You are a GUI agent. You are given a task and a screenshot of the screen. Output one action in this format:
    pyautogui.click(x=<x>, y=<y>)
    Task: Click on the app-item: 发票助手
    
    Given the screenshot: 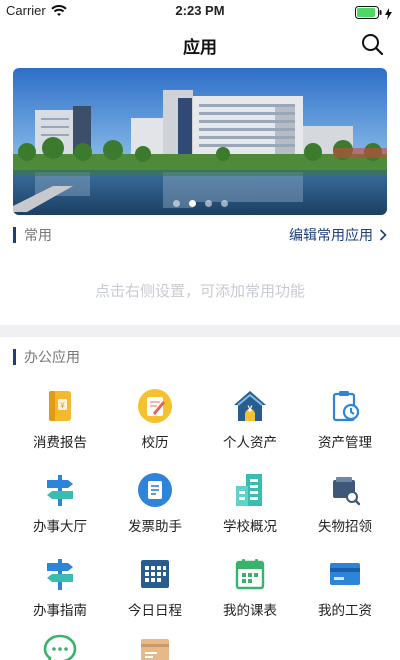 What is the action you would take?
    pyautogui.click(x=155, y=503)
    